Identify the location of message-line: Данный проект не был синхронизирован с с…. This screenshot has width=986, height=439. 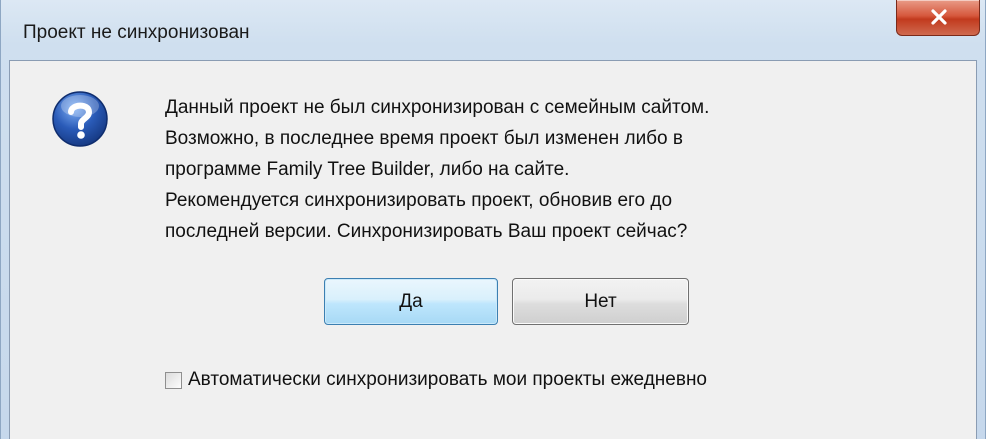
(437, 107).